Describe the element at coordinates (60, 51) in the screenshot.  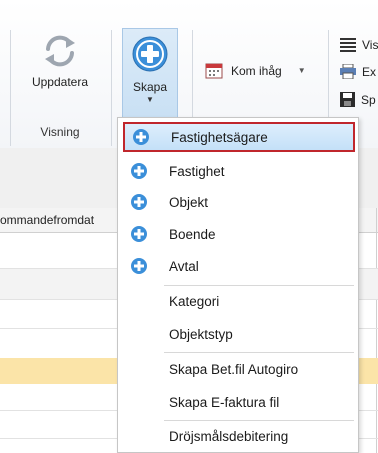
I see `refresh-icon` at that location.